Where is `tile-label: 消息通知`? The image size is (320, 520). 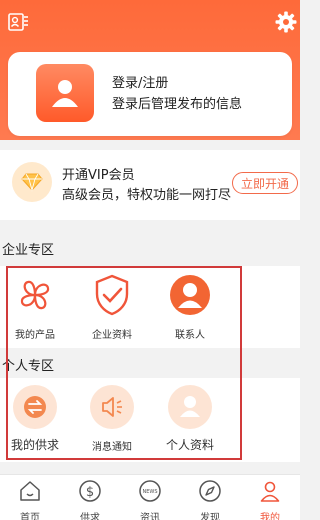
tile-label: 消息通知 is located at coordinates (112, 447).